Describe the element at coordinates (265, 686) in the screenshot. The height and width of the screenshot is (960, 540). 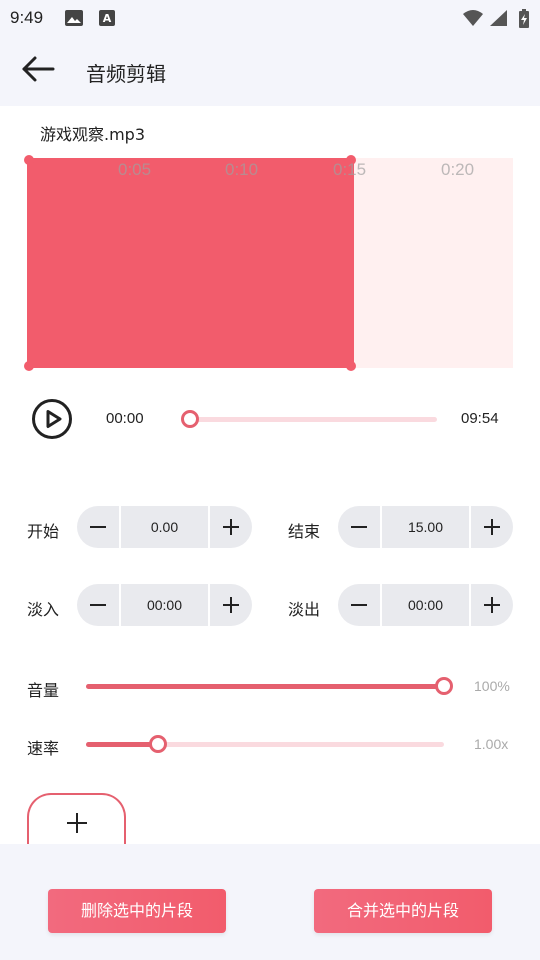
I see `volume-slider-fill` at that location.